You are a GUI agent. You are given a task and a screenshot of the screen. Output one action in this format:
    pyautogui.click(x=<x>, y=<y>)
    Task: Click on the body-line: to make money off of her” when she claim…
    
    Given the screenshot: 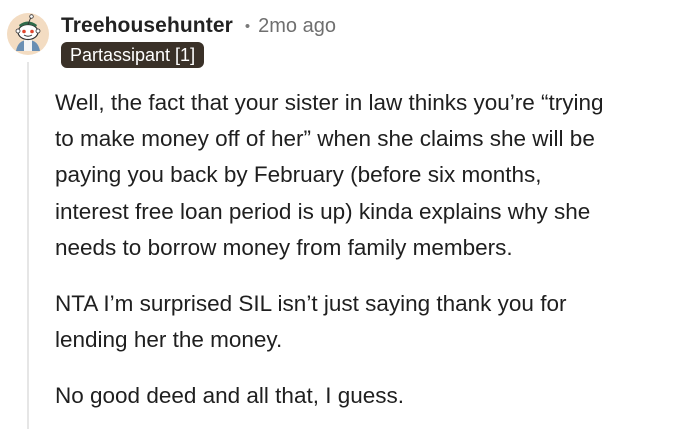 What is the action you would take?
    pyautogui.click(x=325, y=139)
    